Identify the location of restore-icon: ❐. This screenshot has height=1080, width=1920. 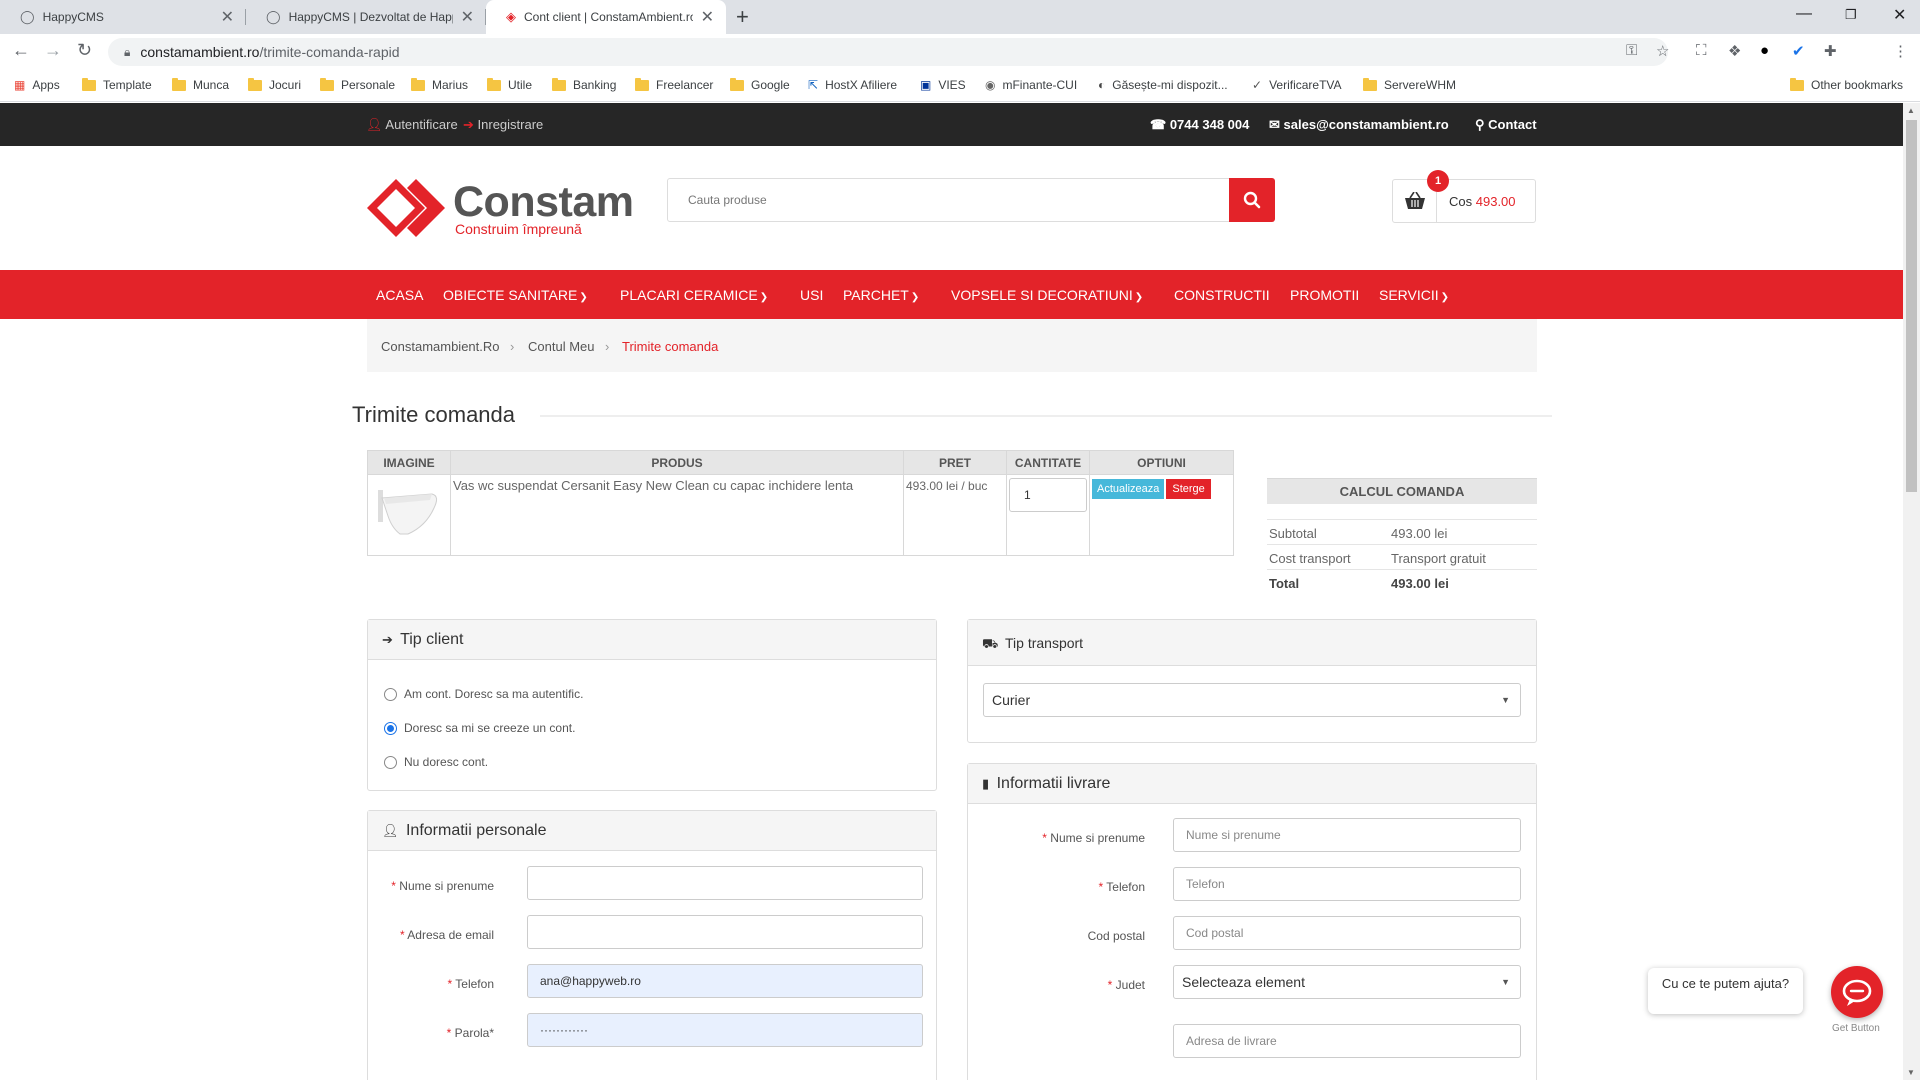
(1851, 15).